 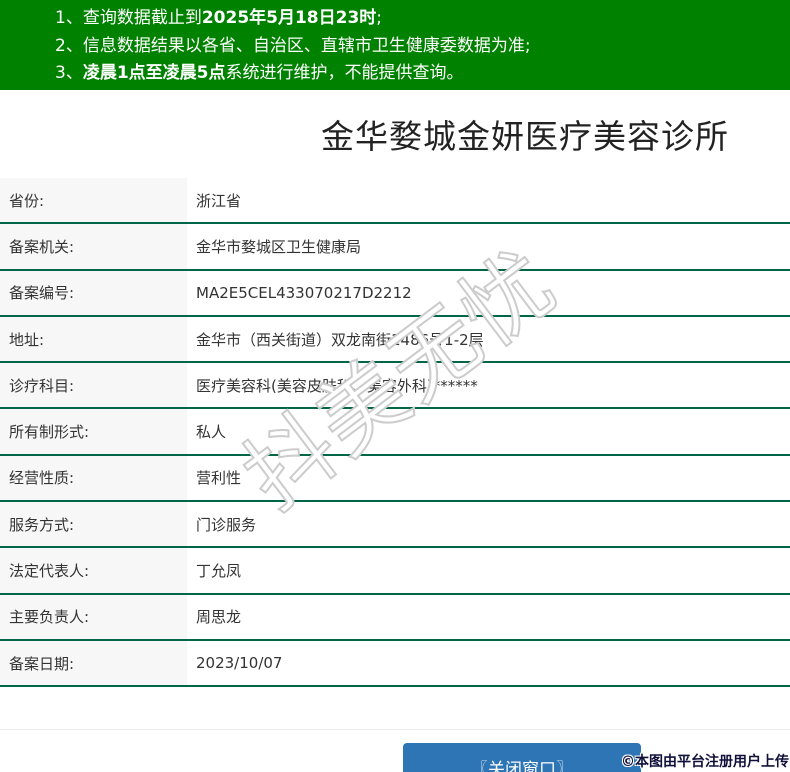 What do you see at coordinates (93, 200) in the screenshot?
I see `row-label: 省份:` at bounding box center [93, 200].